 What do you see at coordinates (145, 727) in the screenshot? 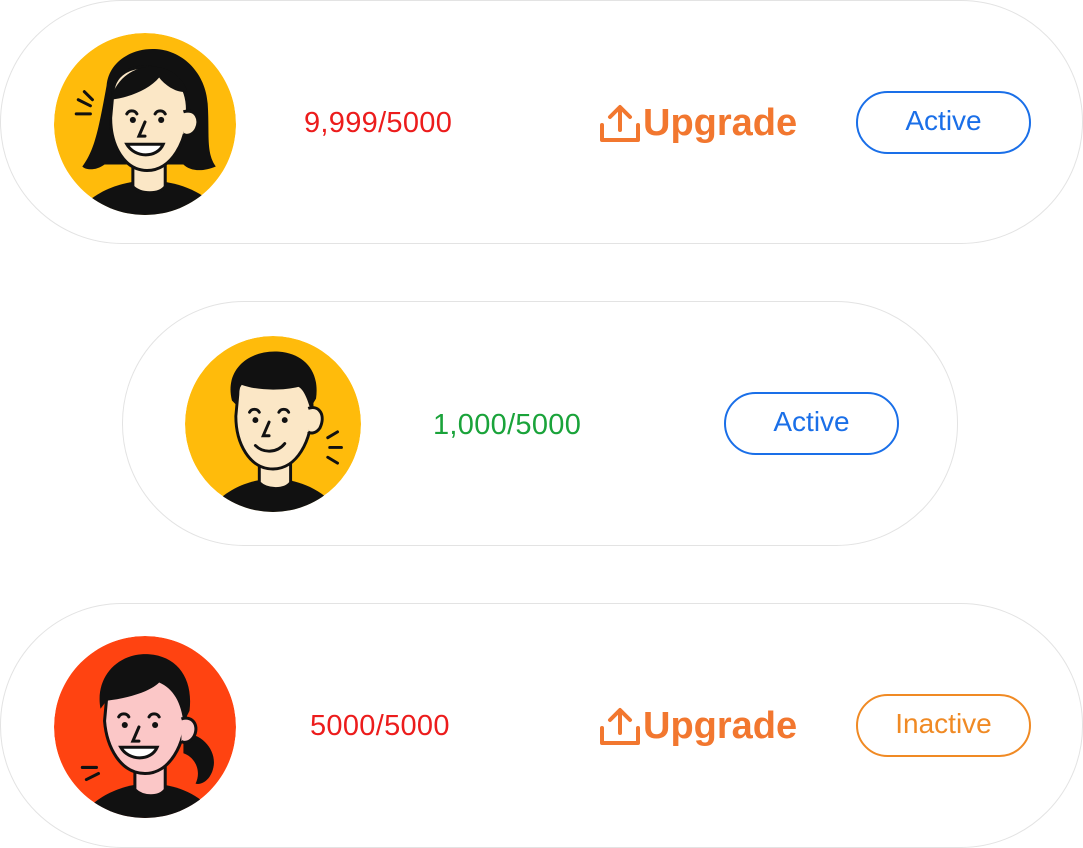
I see `woman-ponytail-avatar-icon` at bounding box center [145, 727].